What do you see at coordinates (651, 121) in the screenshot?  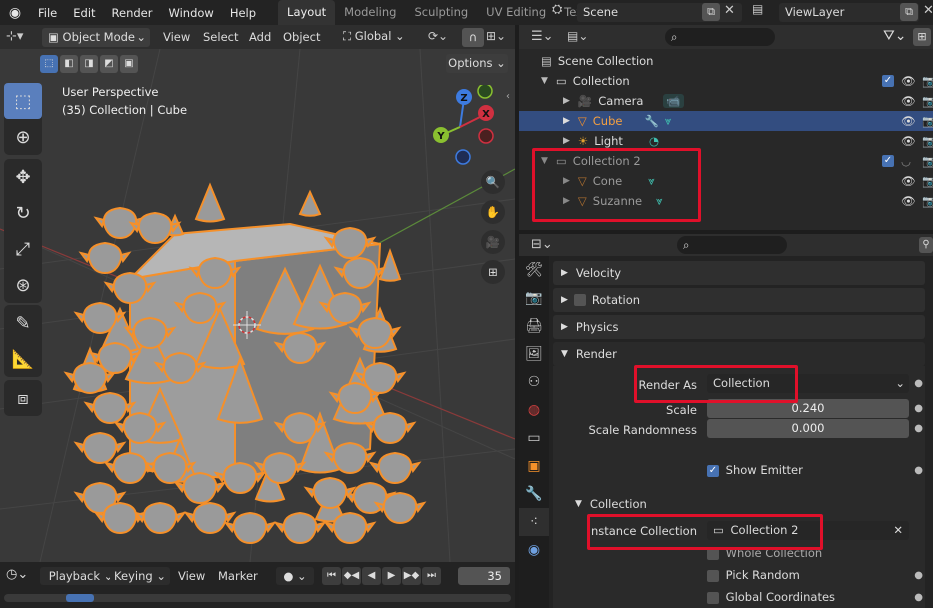 I see `wrench-modifier-icon: 🔧` at bounding box center [651, 121].